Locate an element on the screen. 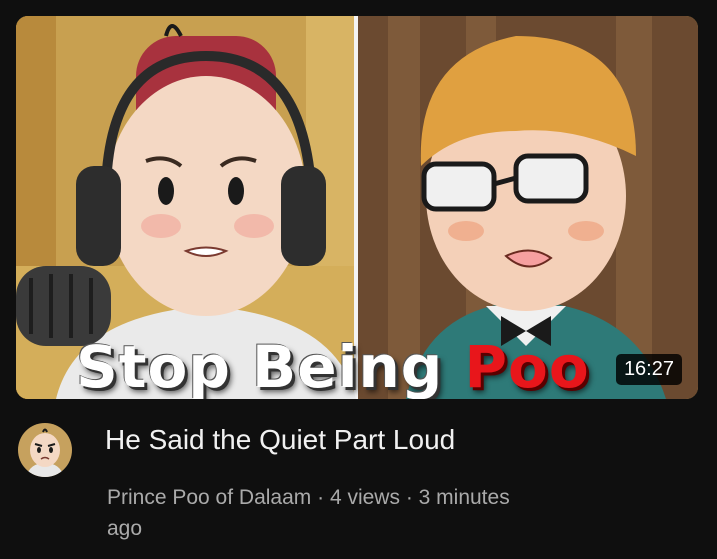 This screenshot has height=559, width=717. upload-time-suffix: ago is located at coordinates (125, 528).